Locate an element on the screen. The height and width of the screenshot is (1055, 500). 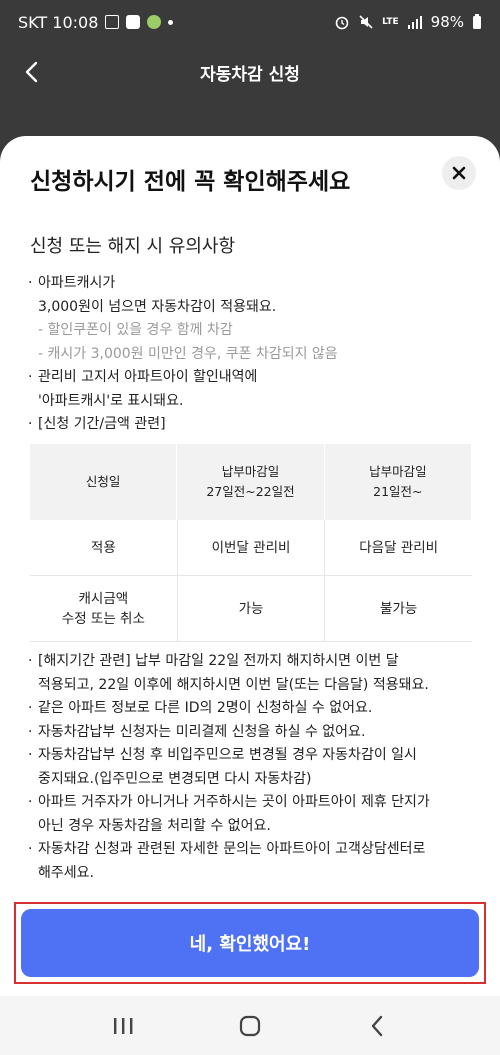
note-sub: - 캐시가 3,000원 미만인 경우, 쿠폰 차감되지 않음 is located at coordinates (188, 353).